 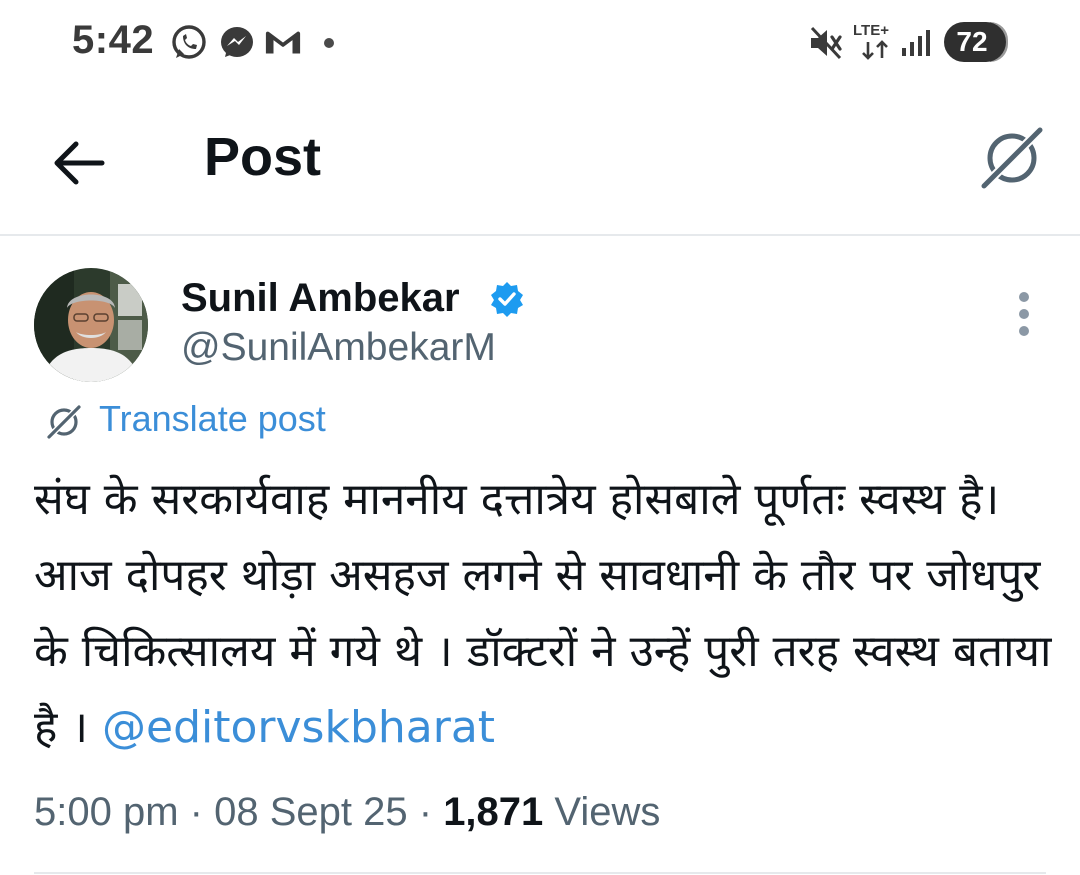 What do you see at coordinates (79, 163) in the screenshot?
I see `back-arrow-icon` at bounding box center [79, 163].